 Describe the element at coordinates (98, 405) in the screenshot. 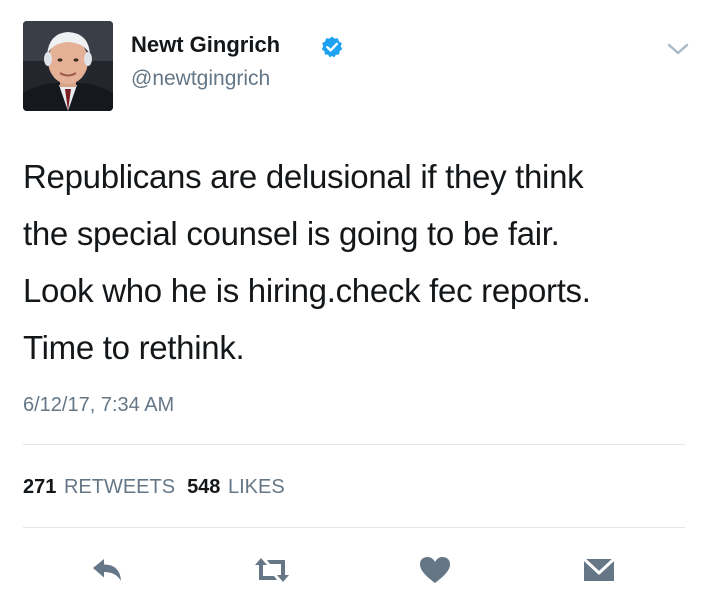

I see `tweet-timestamp: 6/12/17, 7:34 AM` at that location.